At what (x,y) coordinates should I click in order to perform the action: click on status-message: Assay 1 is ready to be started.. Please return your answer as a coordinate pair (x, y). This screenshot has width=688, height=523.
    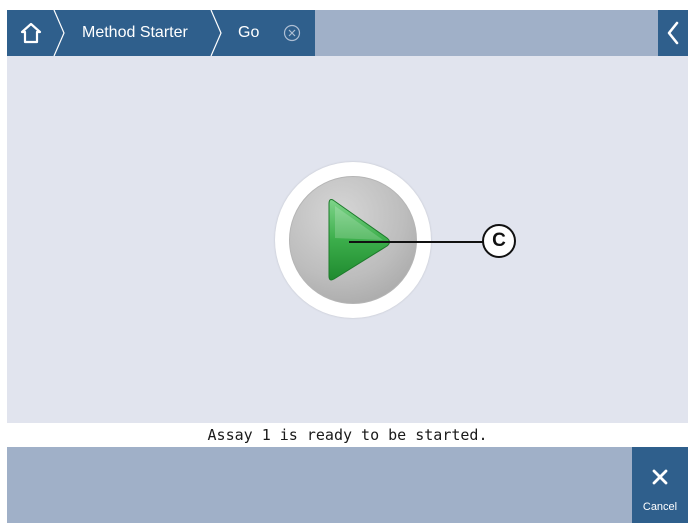
    Looking at the image, I should click on (347, 435).